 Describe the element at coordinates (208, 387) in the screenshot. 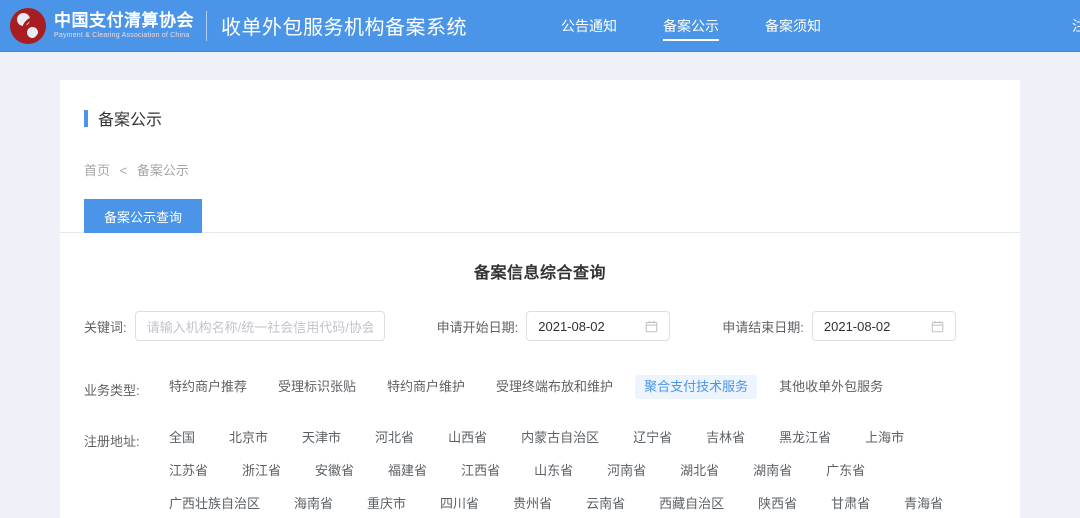

I see `business-type-option-0: 特约商户推荐` at that location.